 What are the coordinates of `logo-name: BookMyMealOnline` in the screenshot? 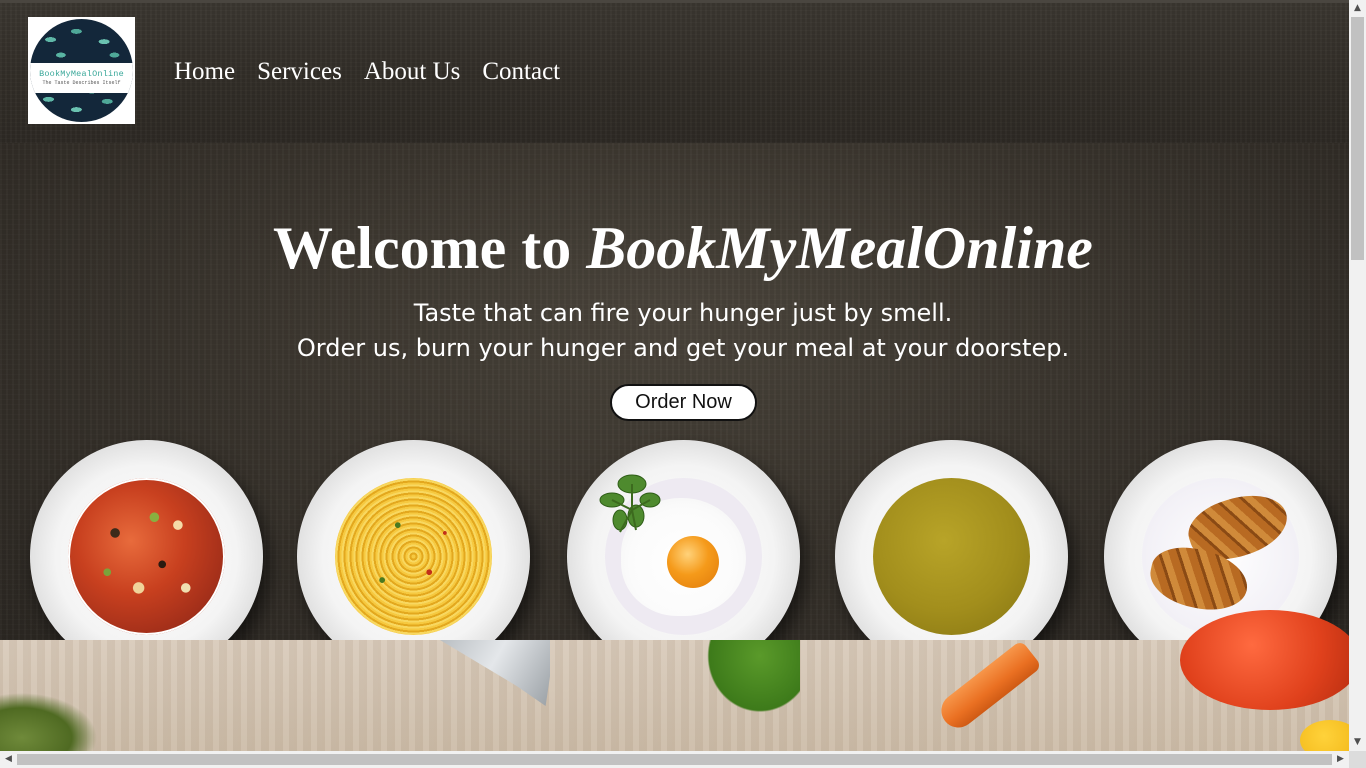 It's located at (81, 74).